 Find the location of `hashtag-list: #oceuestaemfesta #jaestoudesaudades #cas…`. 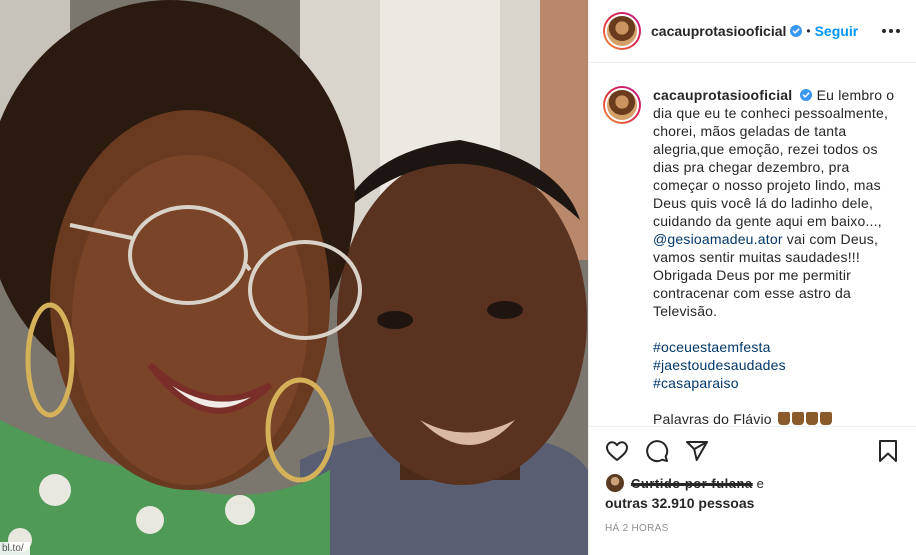

hashtag-list: #oceuestaemfesta #jaestoudesaudades #cas… is located at coordinates (776, 365).